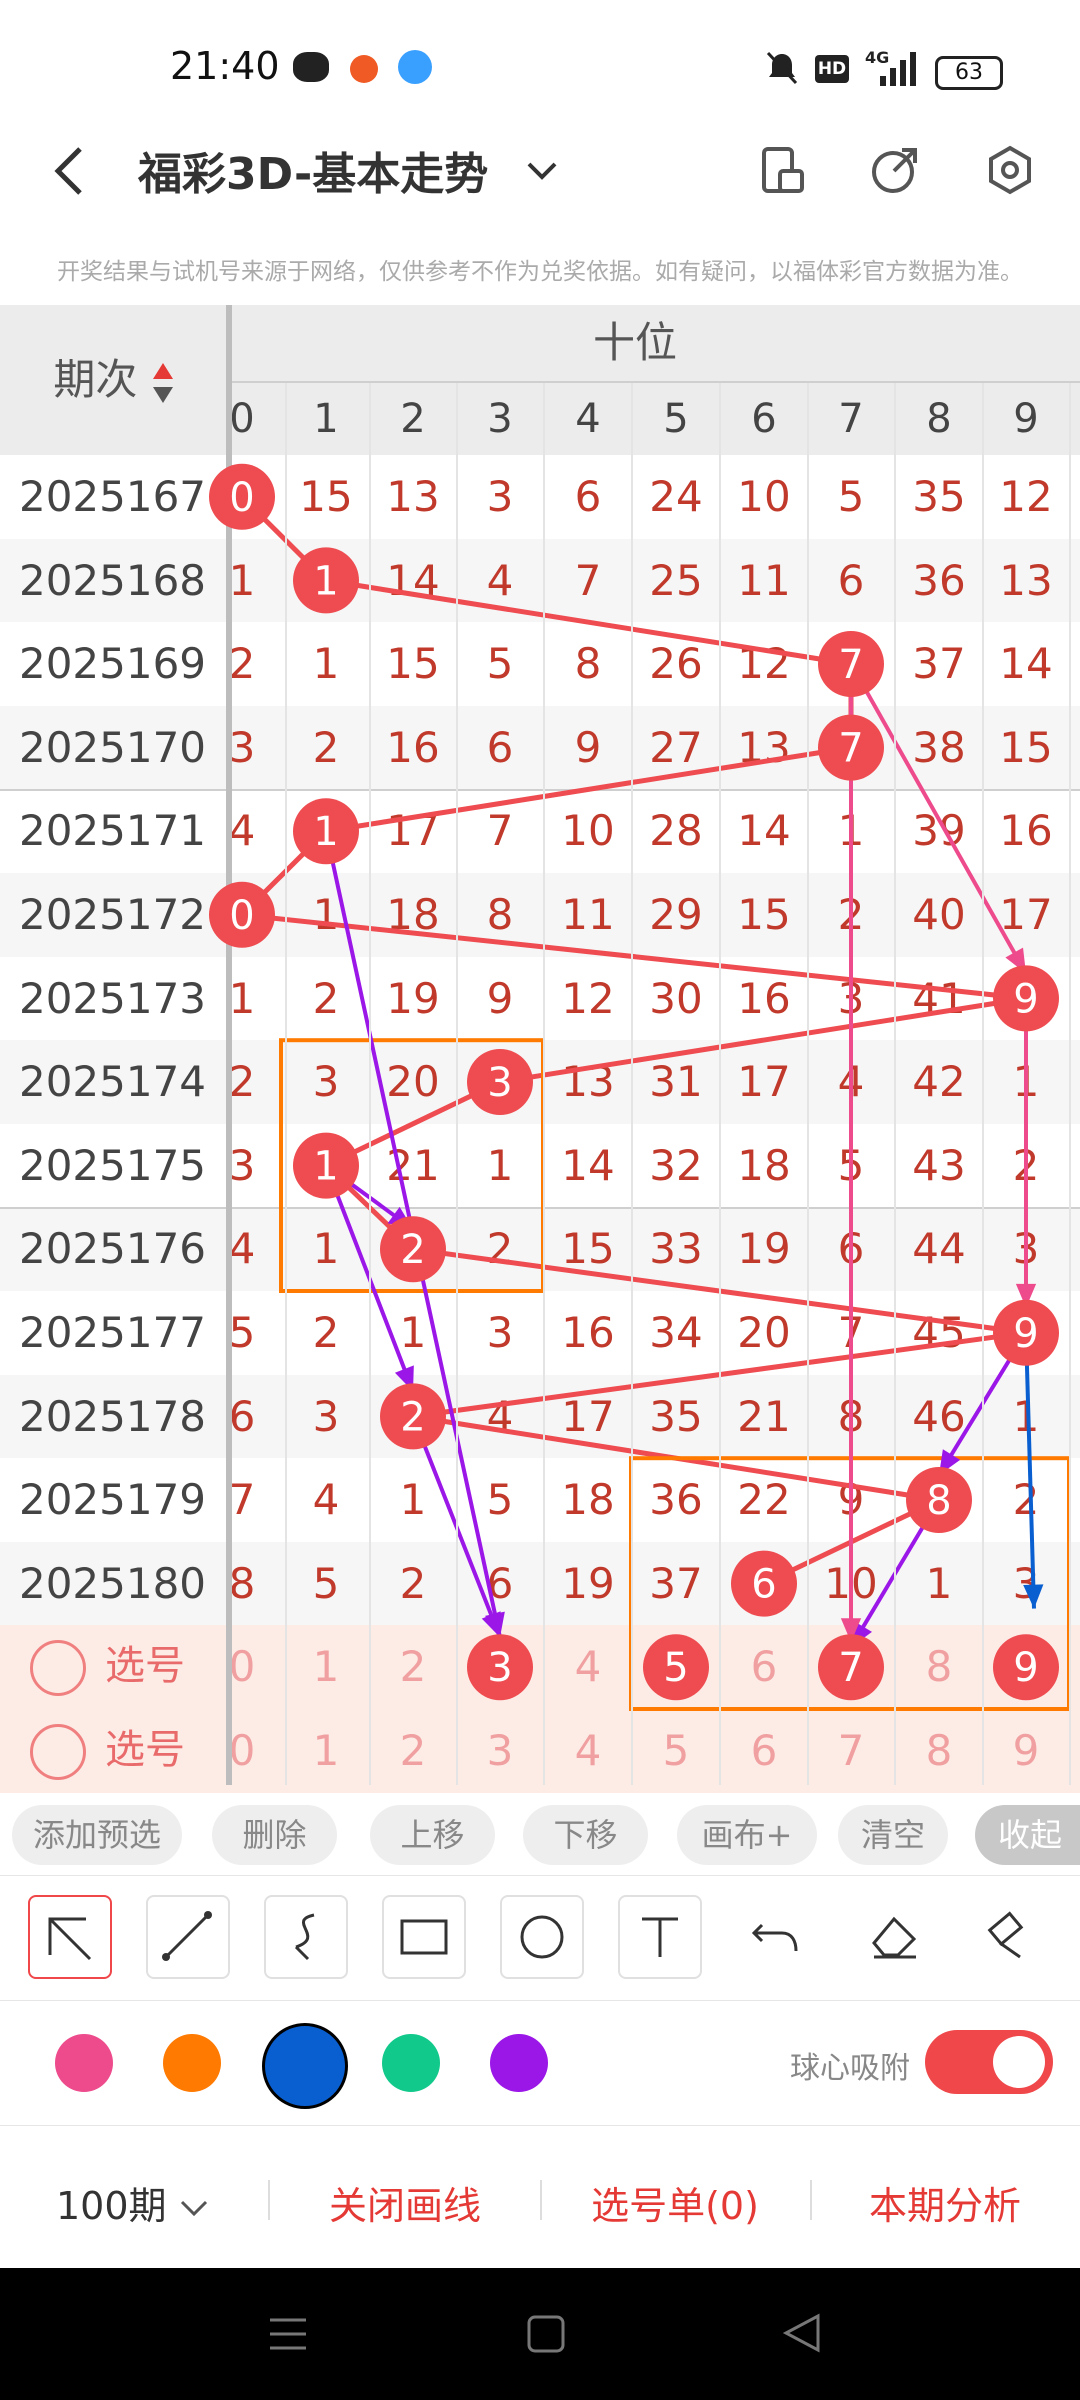  What do you see at coordinates (676, 664) in the screenshot?
I see `number-cell: 26` at bounding box center [676, 664].